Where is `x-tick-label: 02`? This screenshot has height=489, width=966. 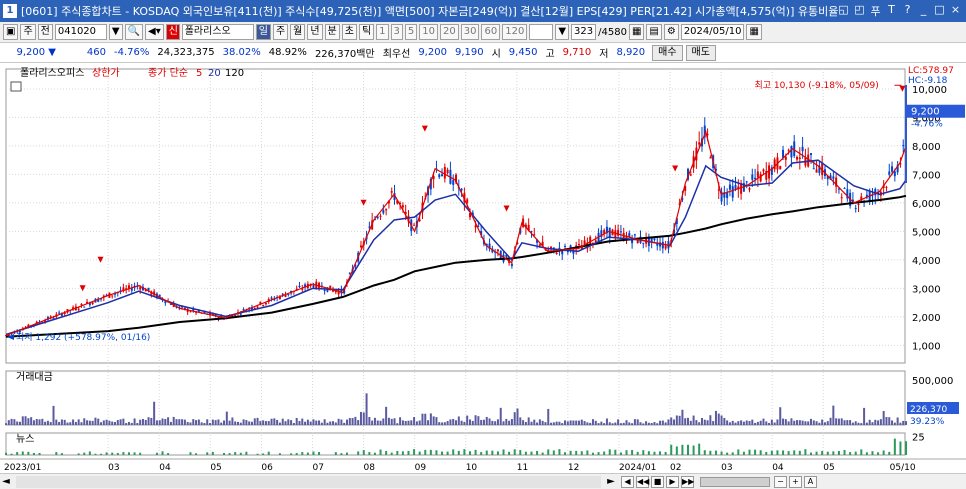
x-tick-label: 02 is located at coordinates (675, 468).